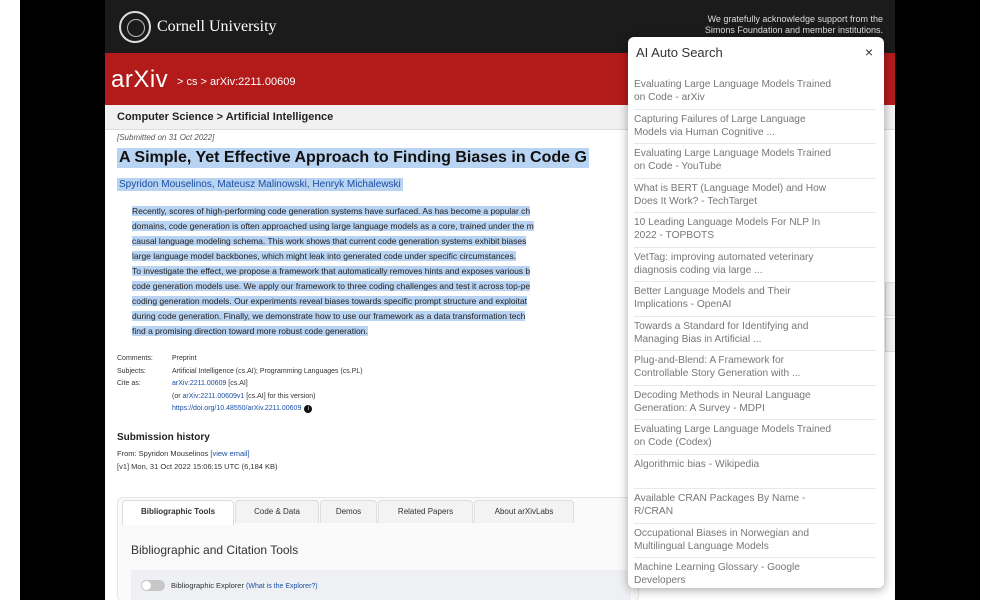  What do you see at coordinates (166, 137) in the screenshot?
I see `submitted-date: [Submitted on 31 Oct 2022]` at bounding box center [166, 137].